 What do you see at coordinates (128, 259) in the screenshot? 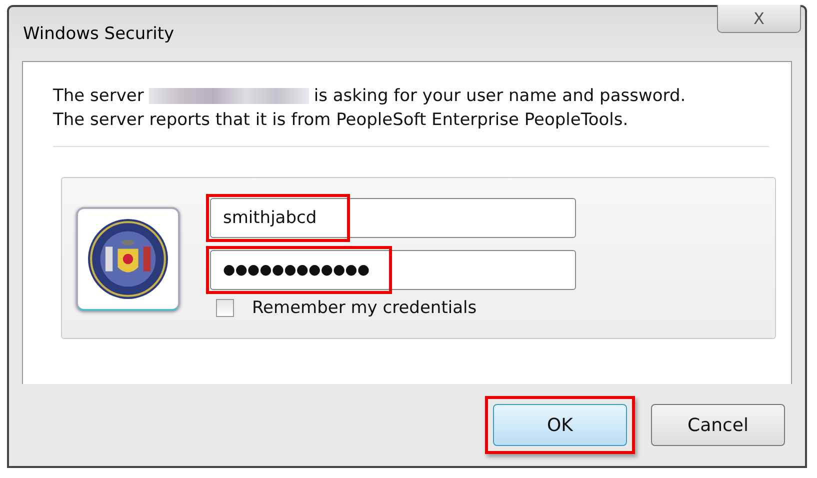
I see `seal-icon` at bounding box center [128, 259].